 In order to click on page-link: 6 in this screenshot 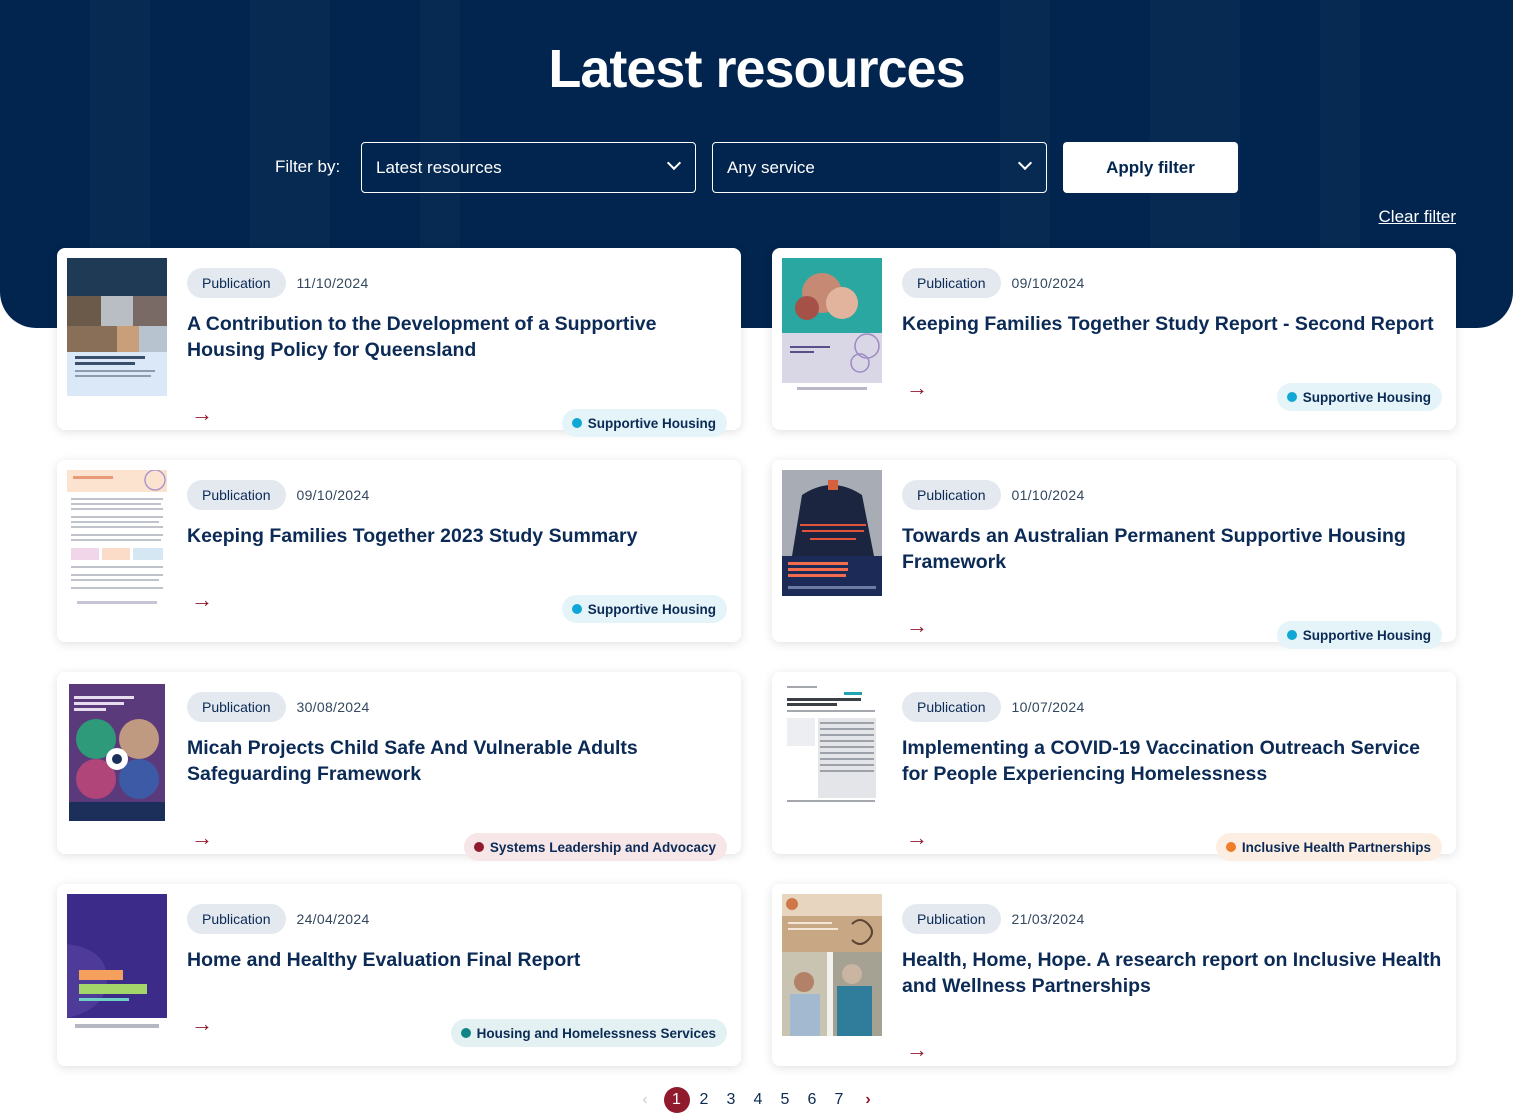, I will do `click(812, 1100)`.